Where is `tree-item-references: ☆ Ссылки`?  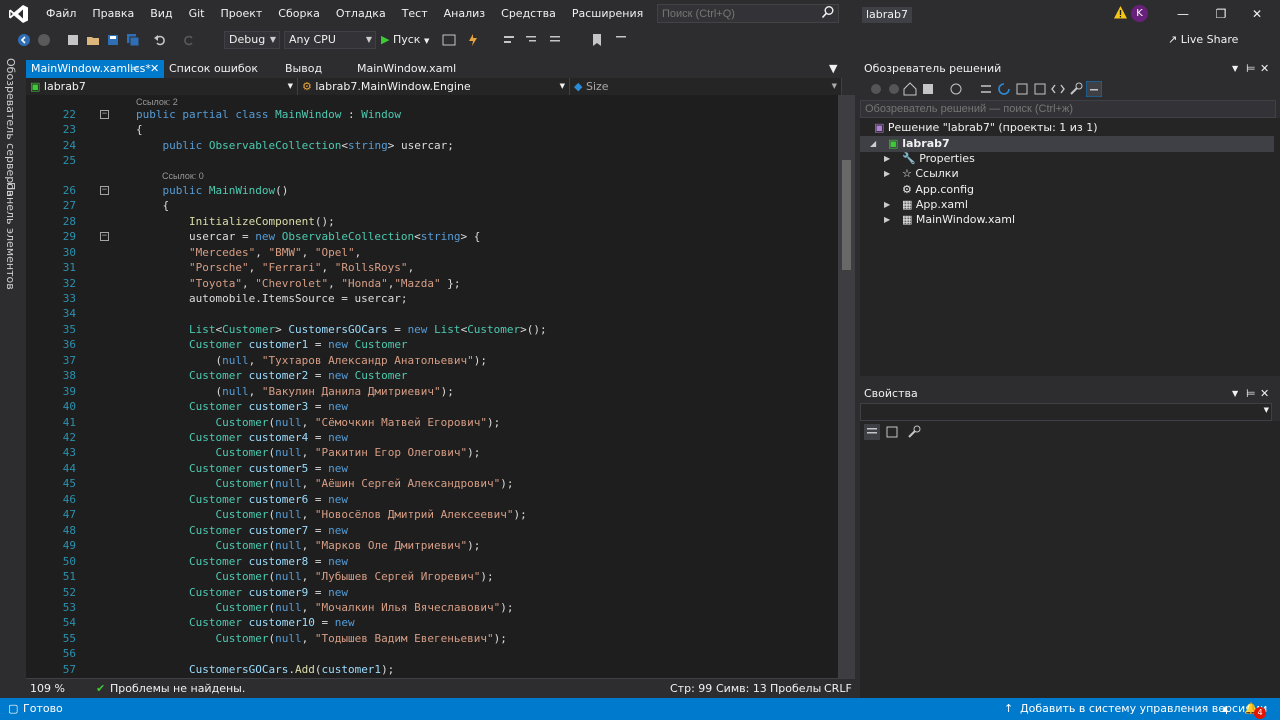
tree-item-references: ☆ Ссылки is located at coordinates (930, 174).